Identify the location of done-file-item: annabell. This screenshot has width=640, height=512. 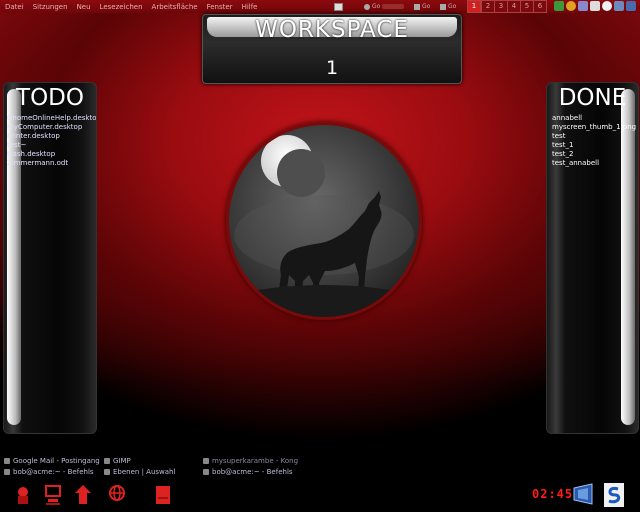
(594, 118).